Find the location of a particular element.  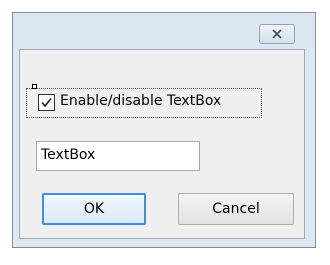

checkmark-icon is located at coordinates (46, 103).